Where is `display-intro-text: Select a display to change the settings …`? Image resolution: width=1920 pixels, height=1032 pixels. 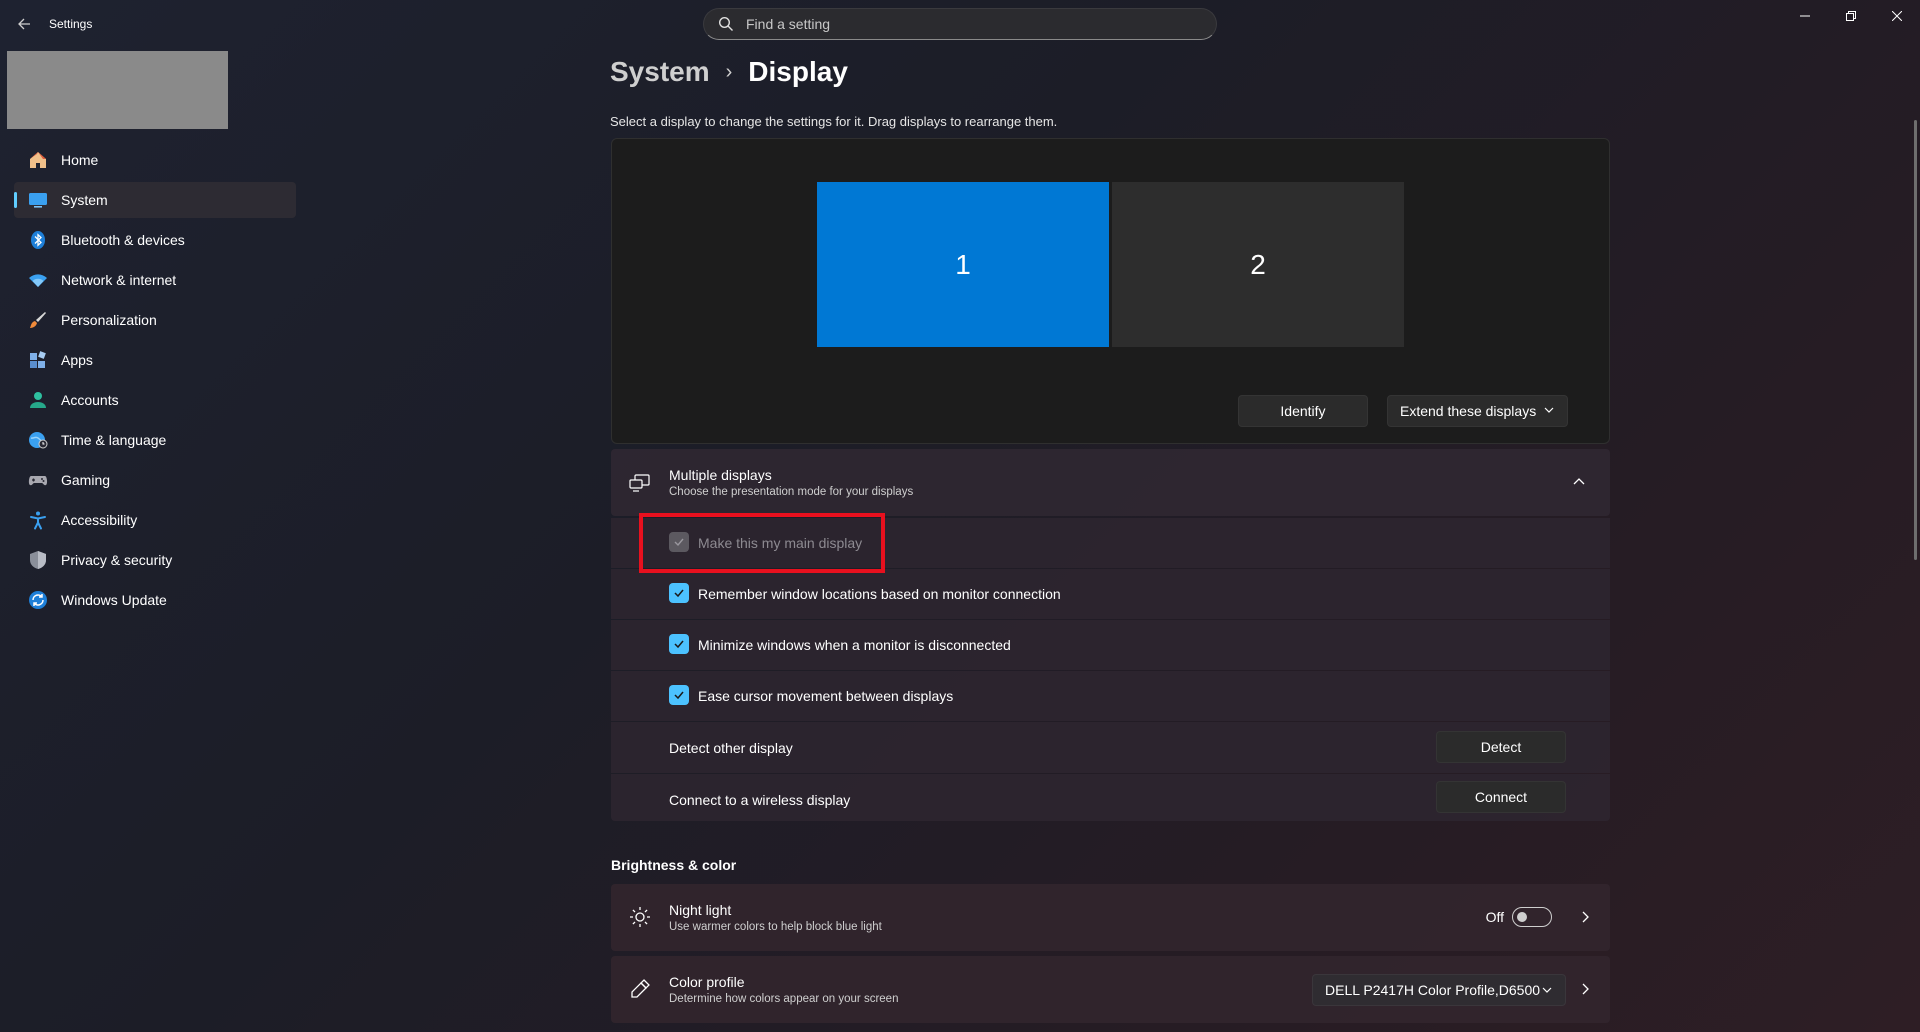
display-intro-text: Select a display to change the settings … is located at coordinates (834, 121).